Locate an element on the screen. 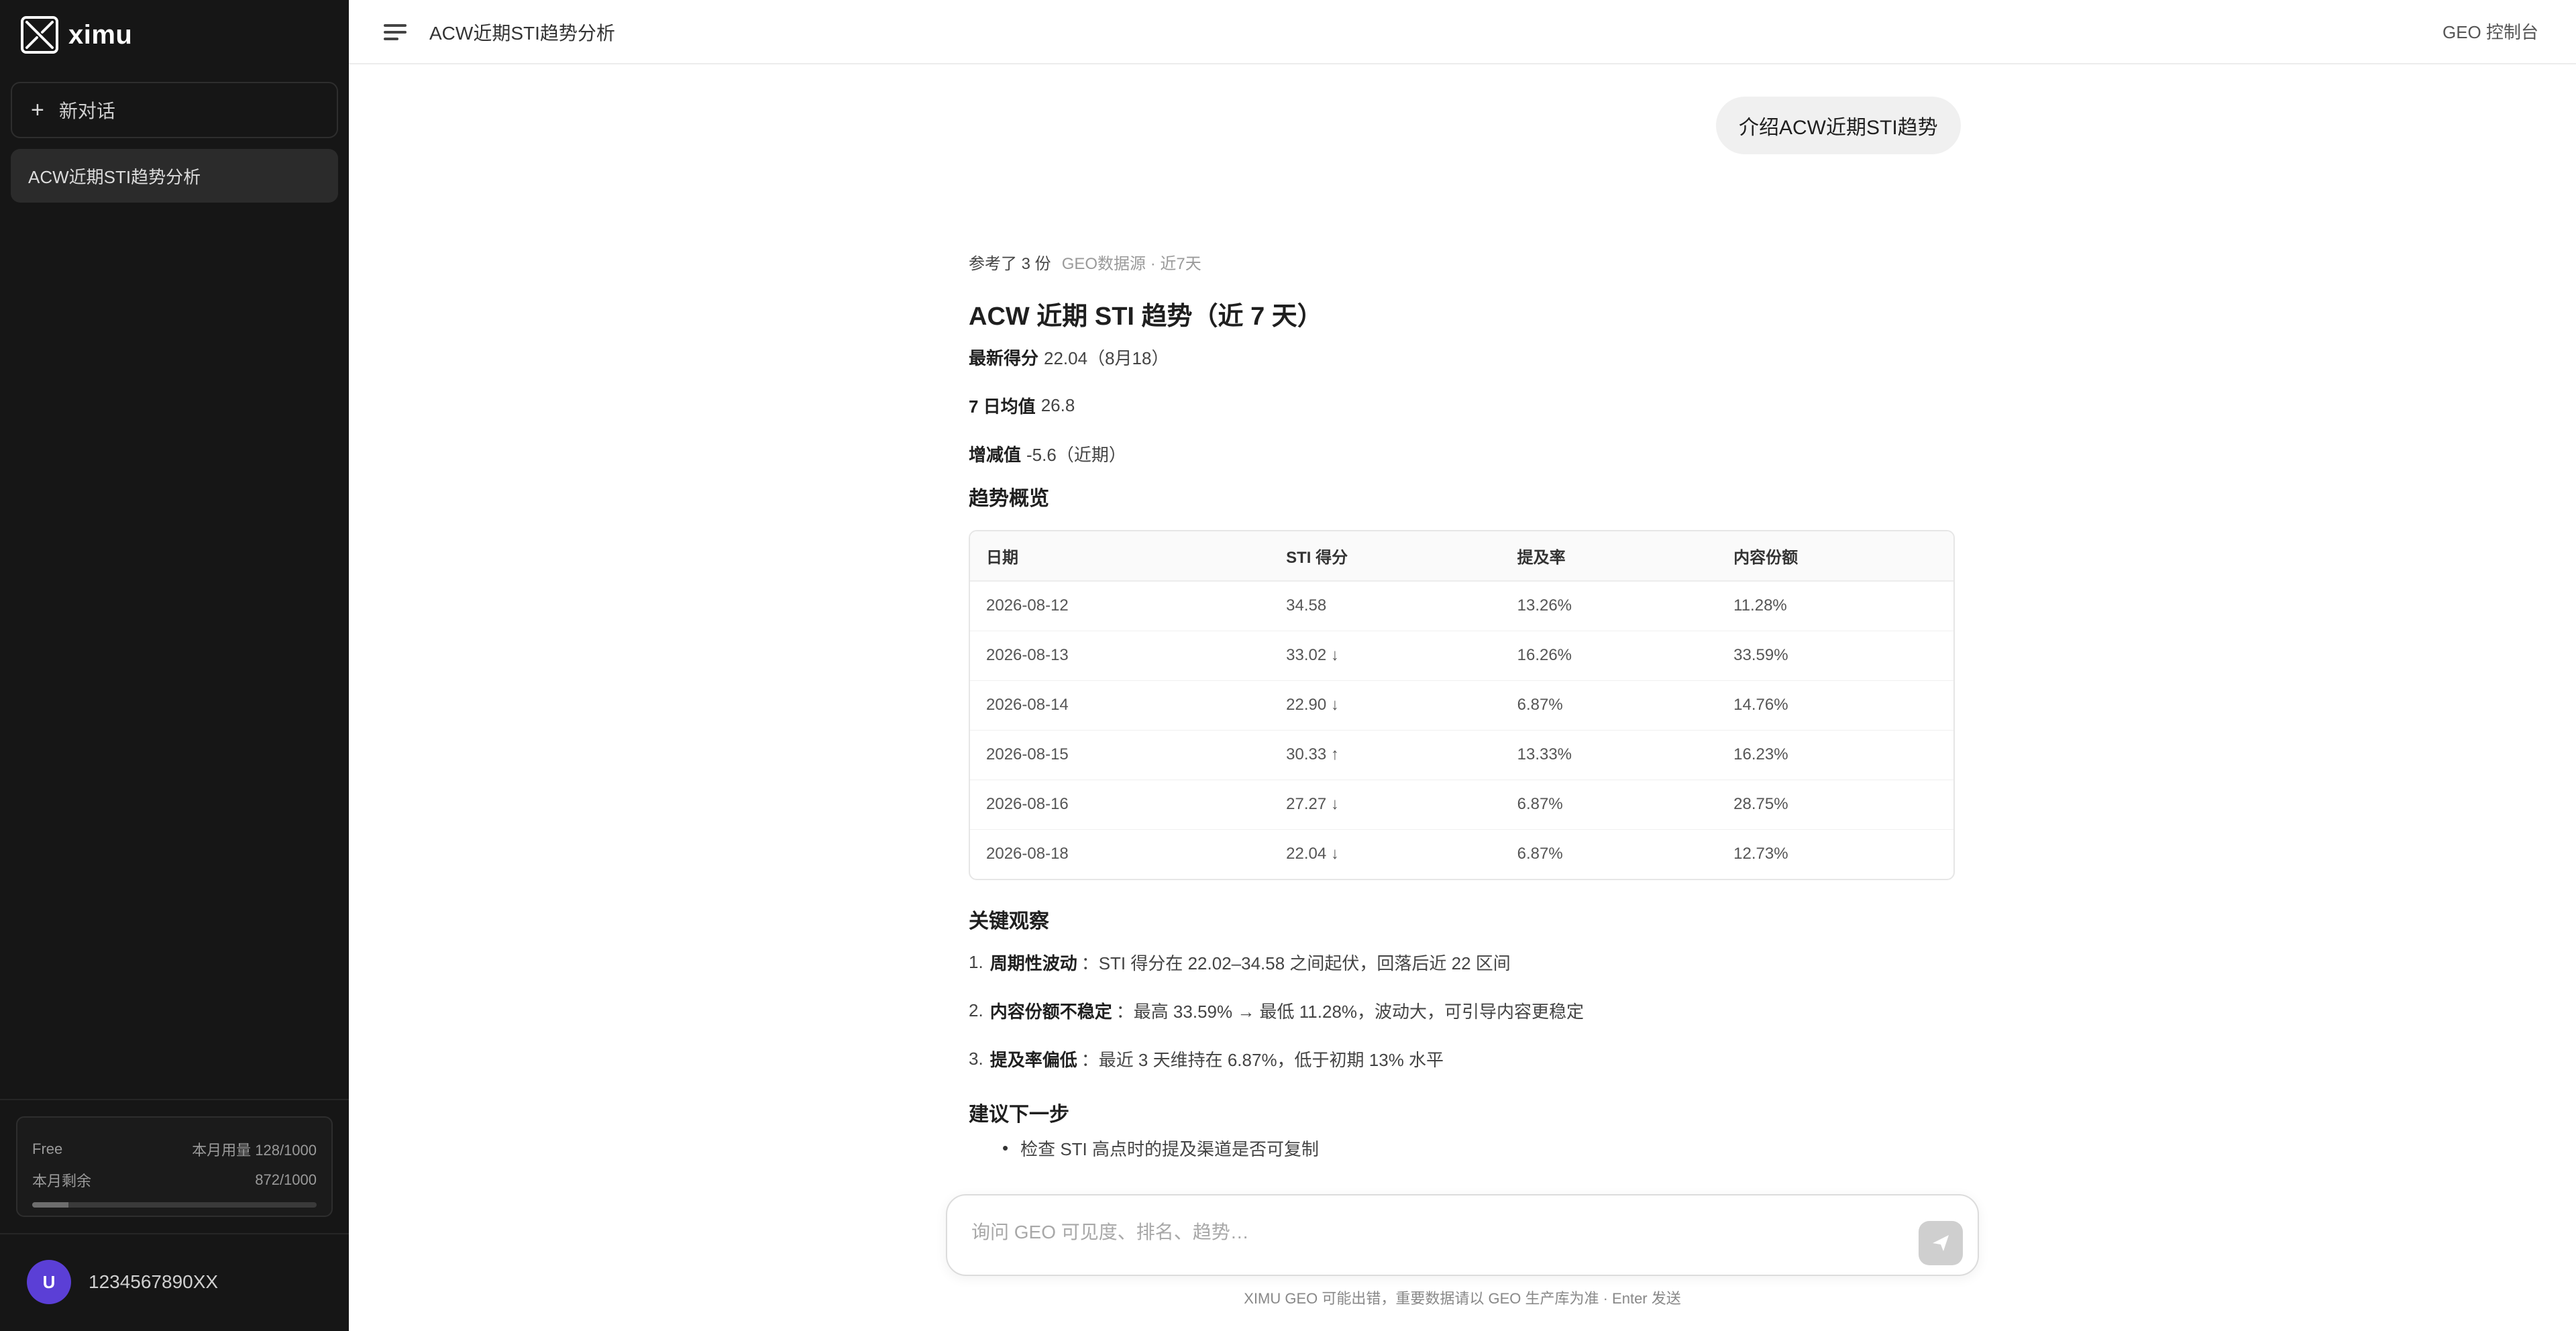  metric-latest: 最新得分 22.04（8月18） is located at coordinates (1462, 357).